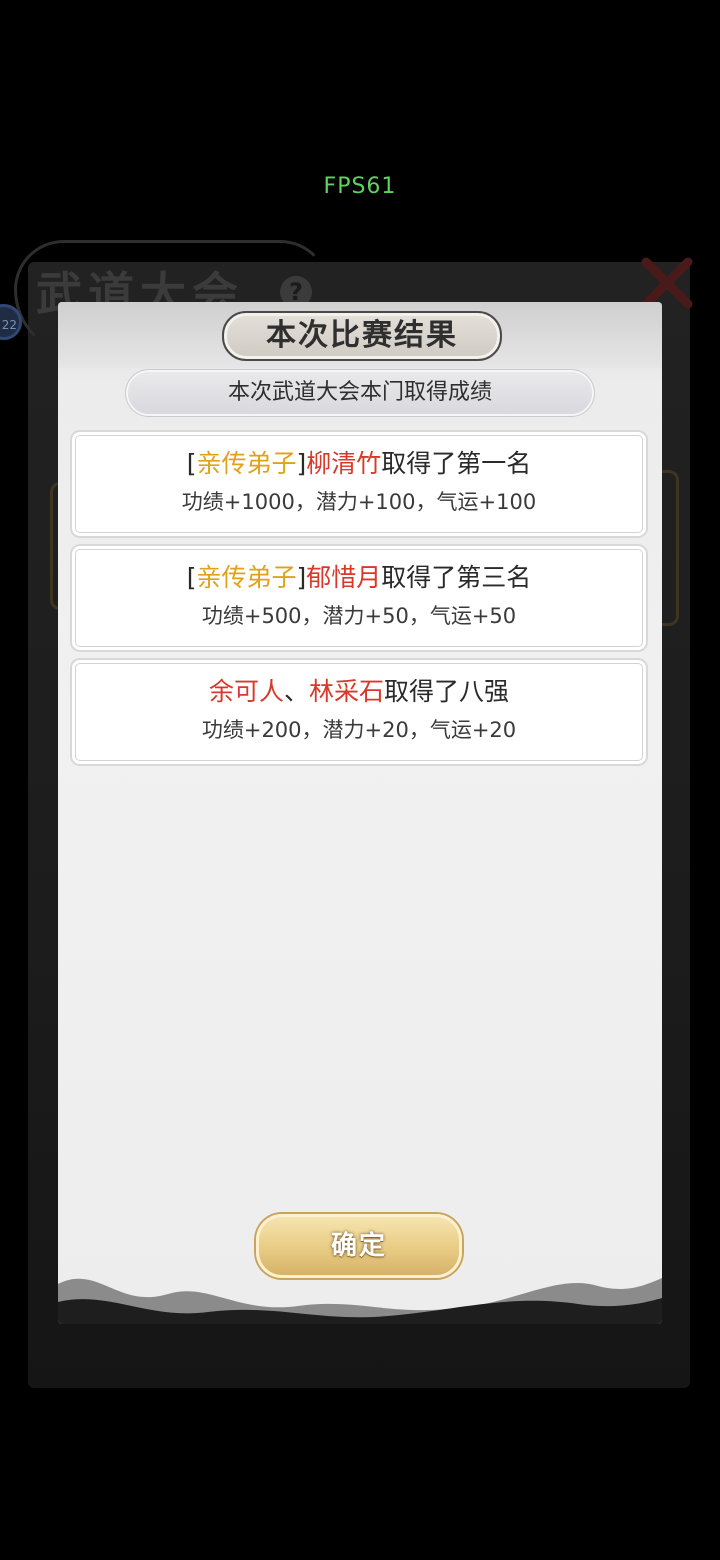  I want to click on result-card-top-eight: 余可人、林采石取得了八强 功绩+200，潜力+20，气运+20, so click(359, 712).